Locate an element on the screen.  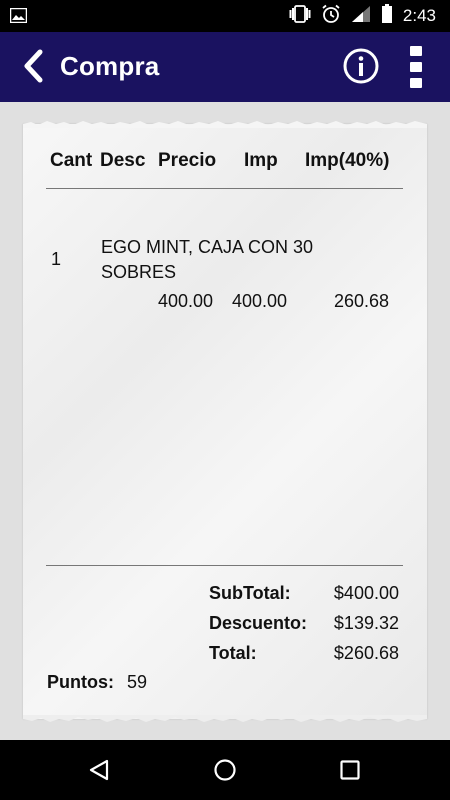
points-label: Puntos: is located at coordinates (80, 682).